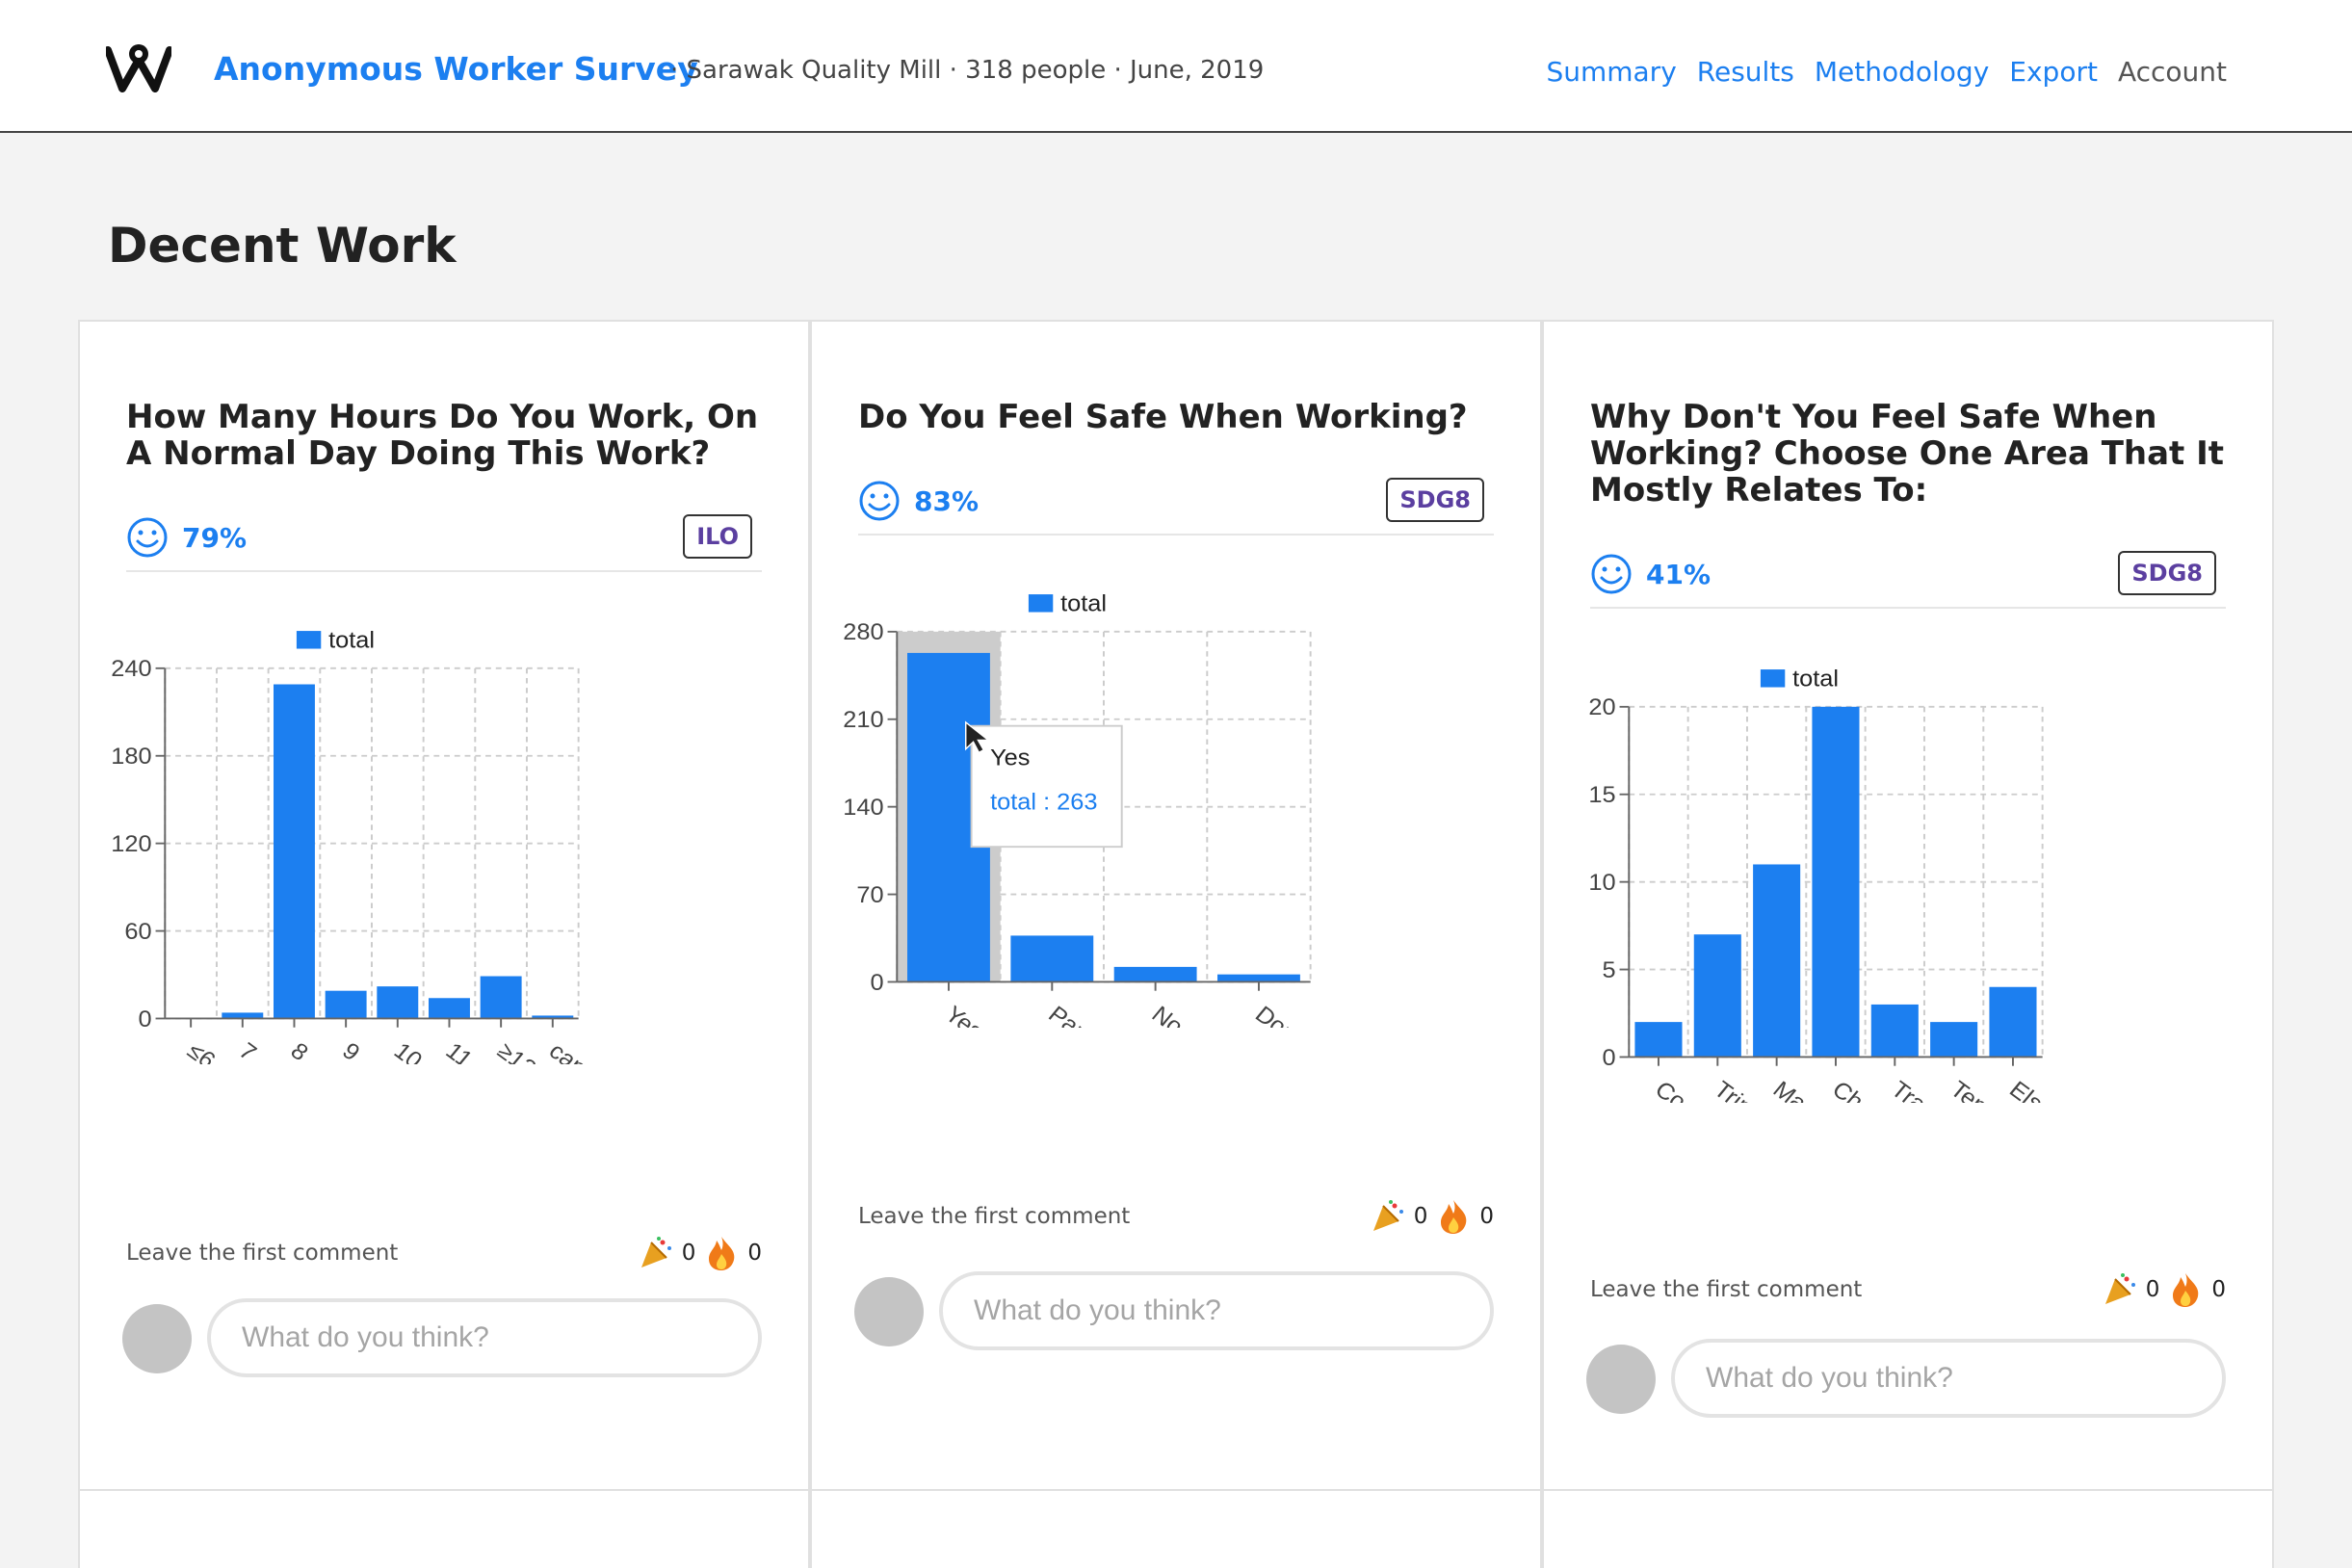 This screenshot has width=2352, height=1568. What do you see at coordinates (1611, 72) in the screenshot?
I see `nav-summary: Summary` at bounding box center [1611, 72].